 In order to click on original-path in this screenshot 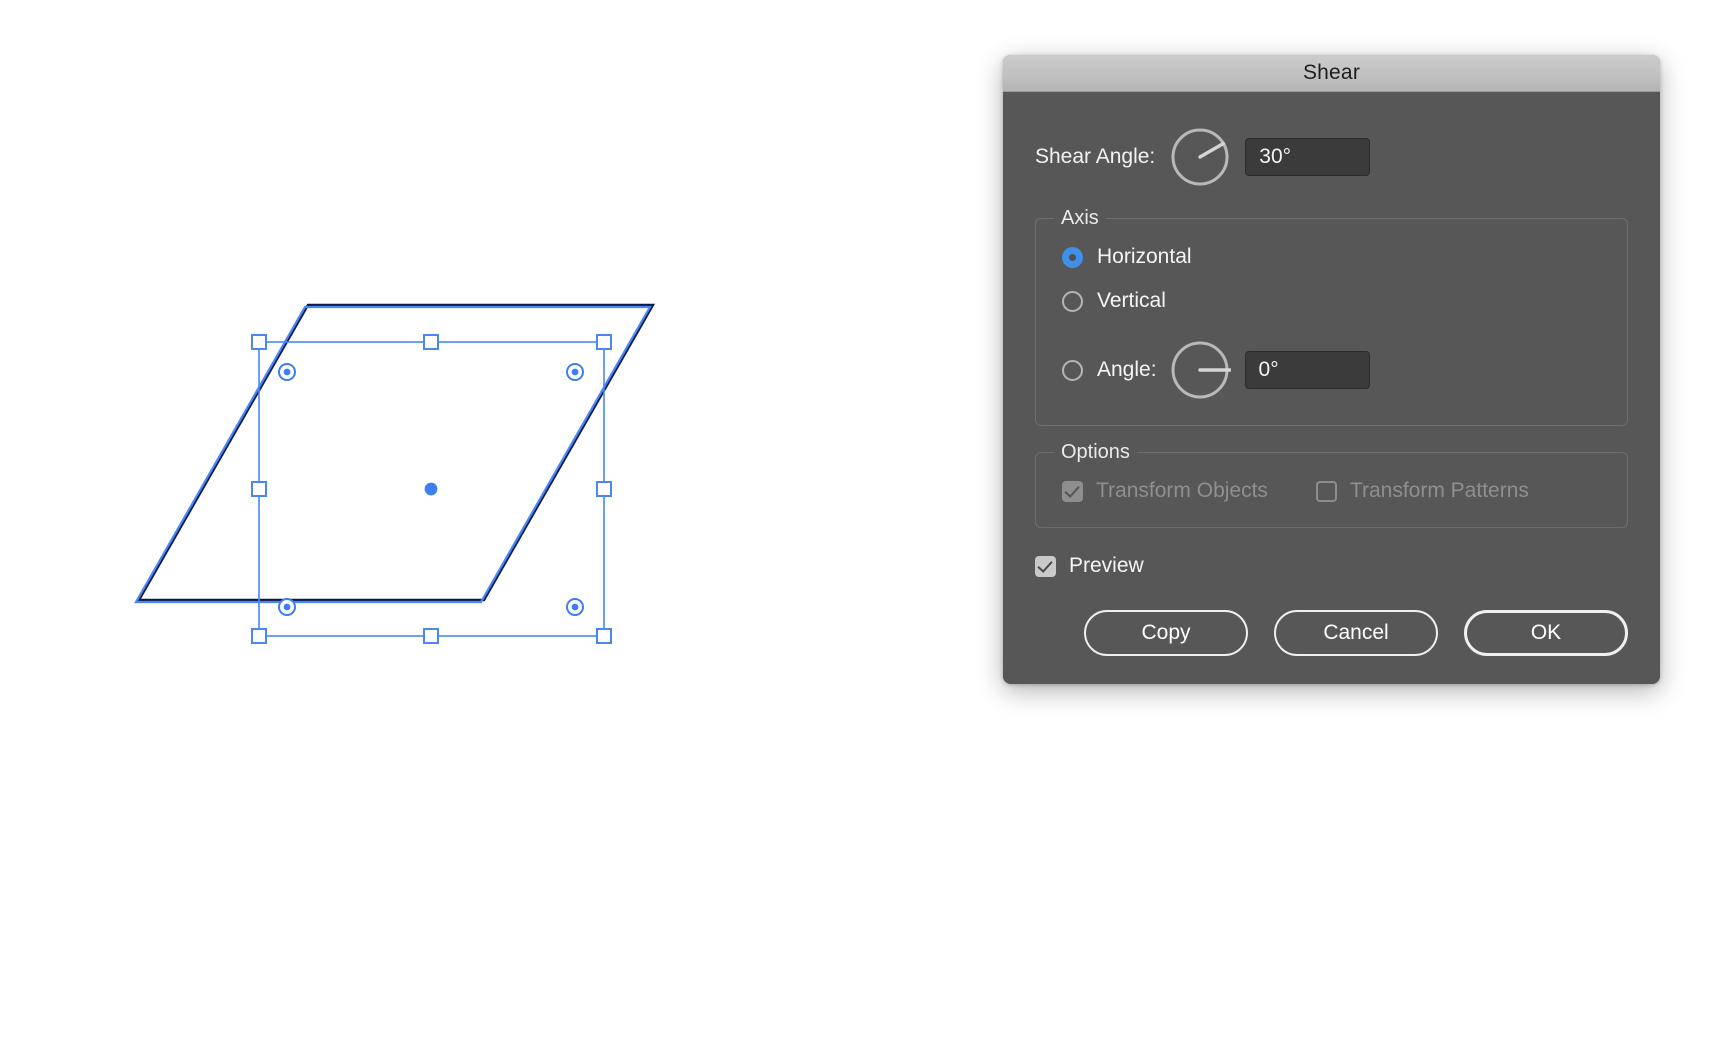, I will do `click(396, 452)`.